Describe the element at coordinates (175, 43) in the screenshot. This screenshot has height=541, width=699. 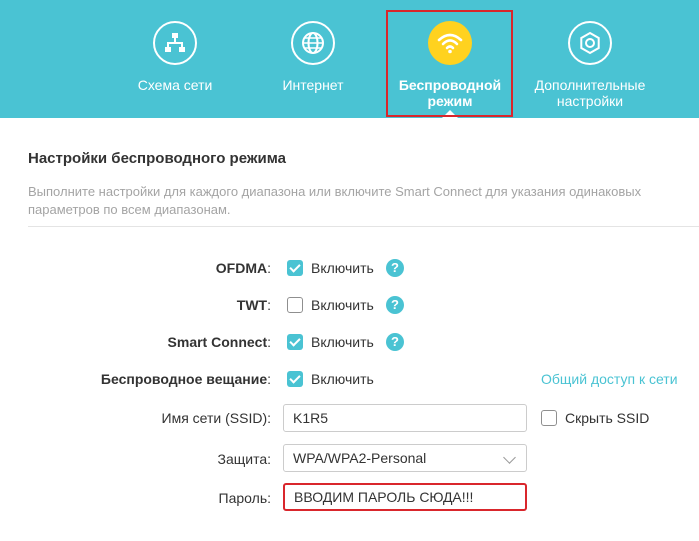
I see `network-map-icon` at that location.